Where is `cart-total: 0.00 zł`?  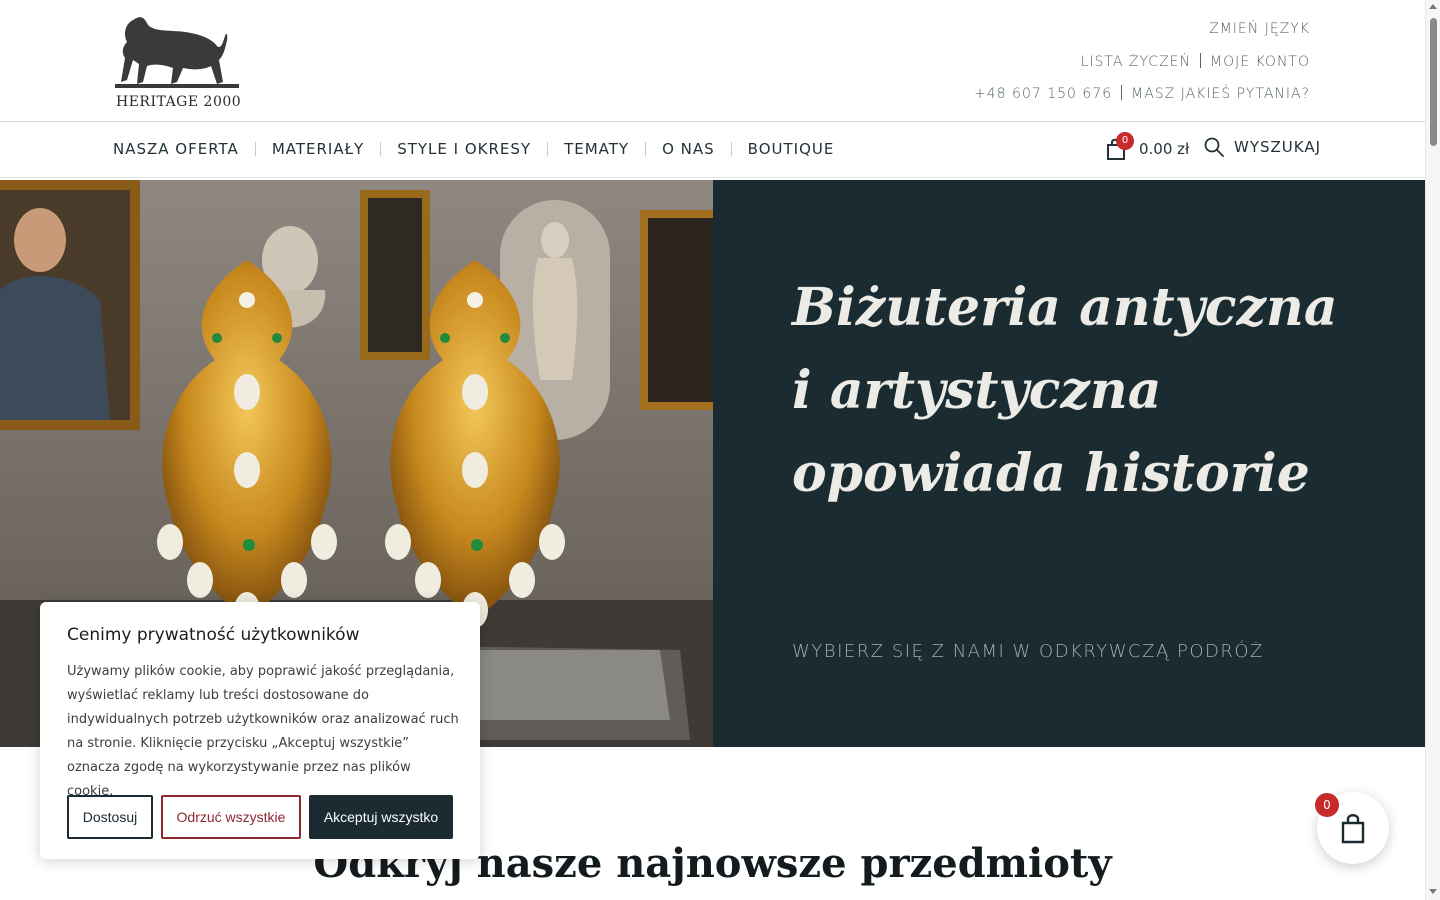 cart-total: 0.00 zł is located at coordinates (1164, 149).